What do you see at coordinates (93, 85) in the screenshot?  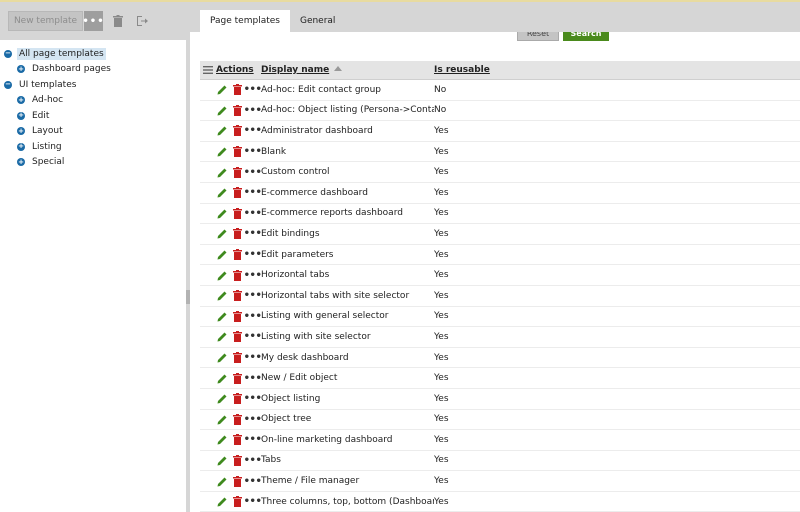 I see `tree-item: − UI templates` at bounding box center [93, 85].